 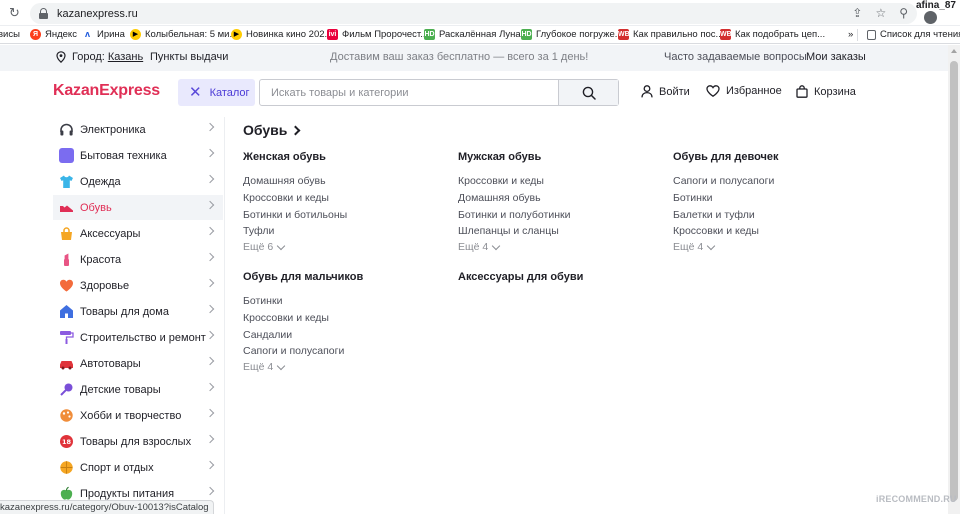 What do you see at coordinates (826, 91) in the screenshot?
I see `cart-button: Корзина` at bounding box center [826, 91].